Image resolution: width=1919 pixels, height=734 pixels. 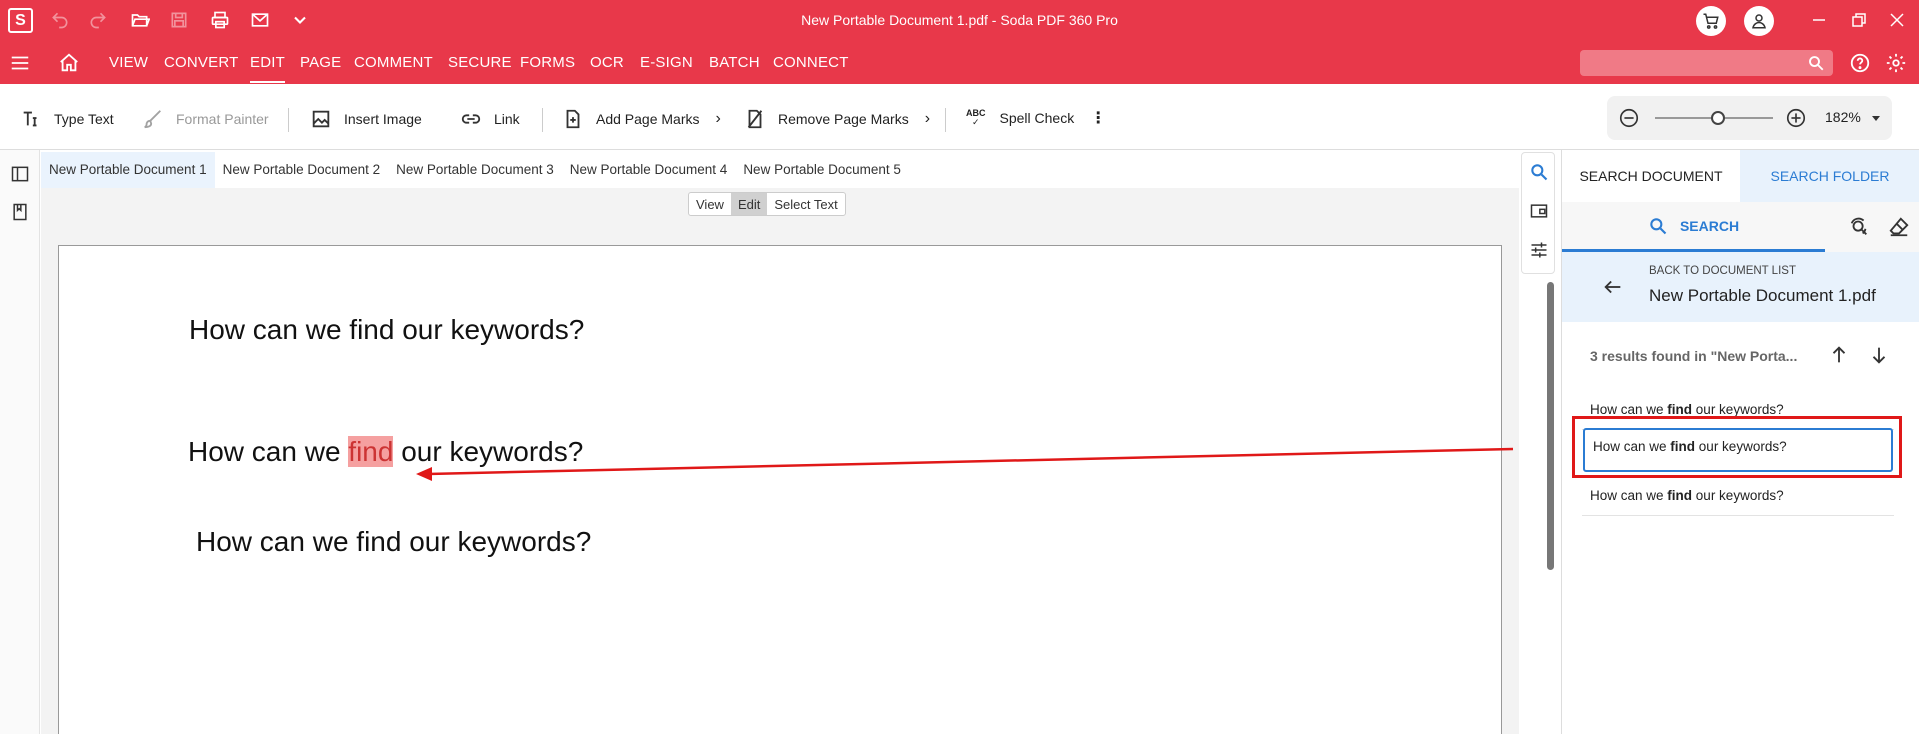 I want to click on menu-ocr: OCR, so click(x=607, y=62).